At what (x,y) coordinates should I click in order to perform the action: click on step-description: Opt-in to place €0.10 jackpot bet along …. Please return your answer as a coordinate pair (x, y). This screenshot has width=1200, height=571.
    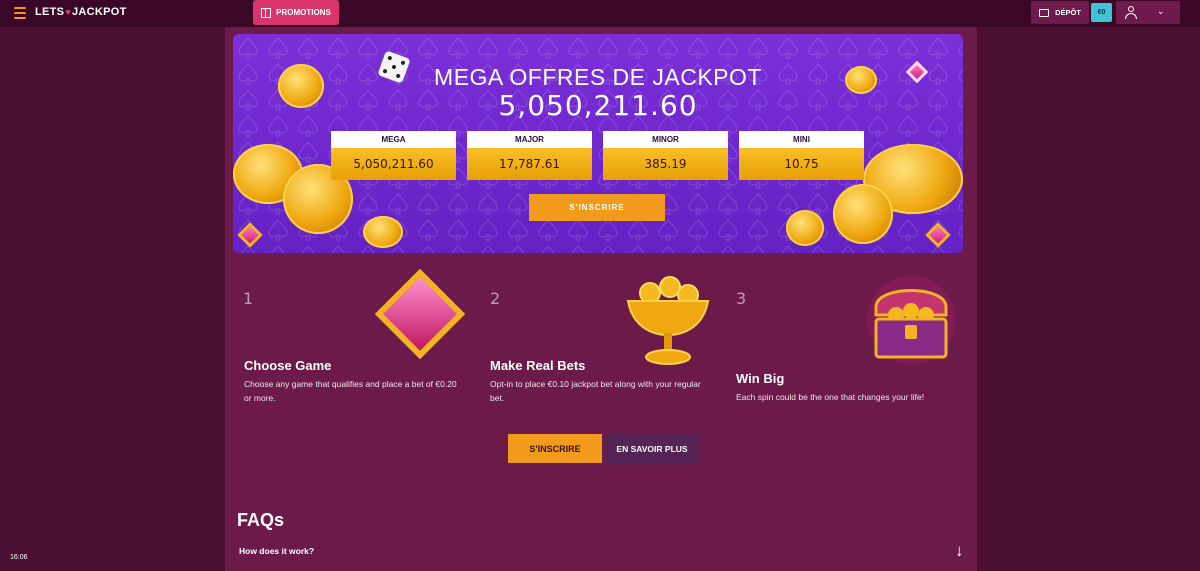
    Looking at the image, I should click on (595, 391).